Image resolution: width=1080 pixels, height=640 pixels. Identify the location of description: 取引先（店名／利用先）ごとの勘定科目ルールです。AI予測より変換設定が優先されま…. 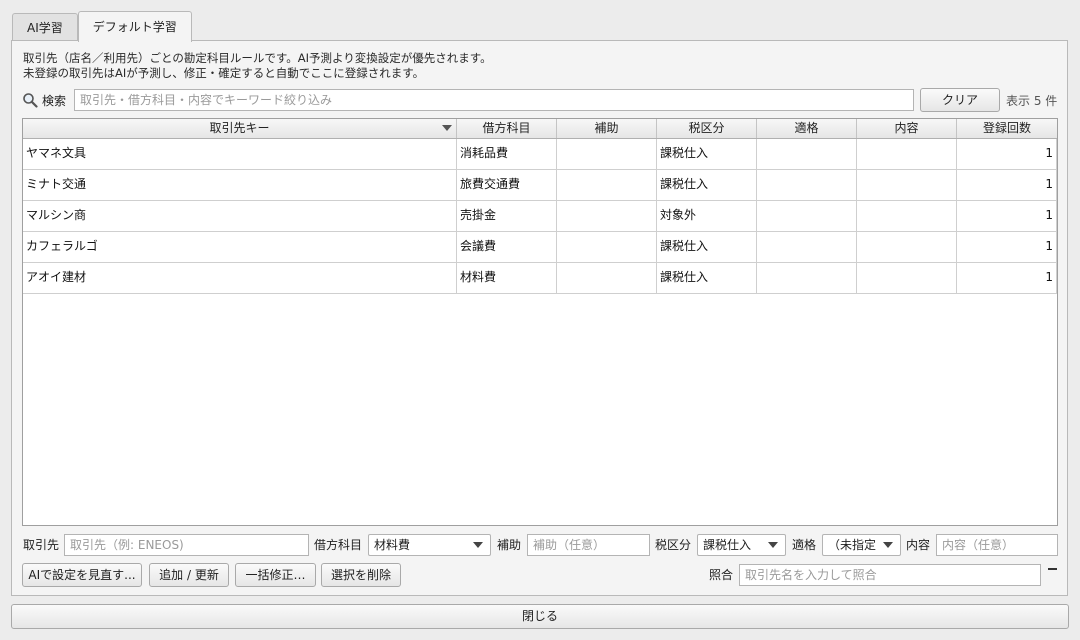
(257, 66).